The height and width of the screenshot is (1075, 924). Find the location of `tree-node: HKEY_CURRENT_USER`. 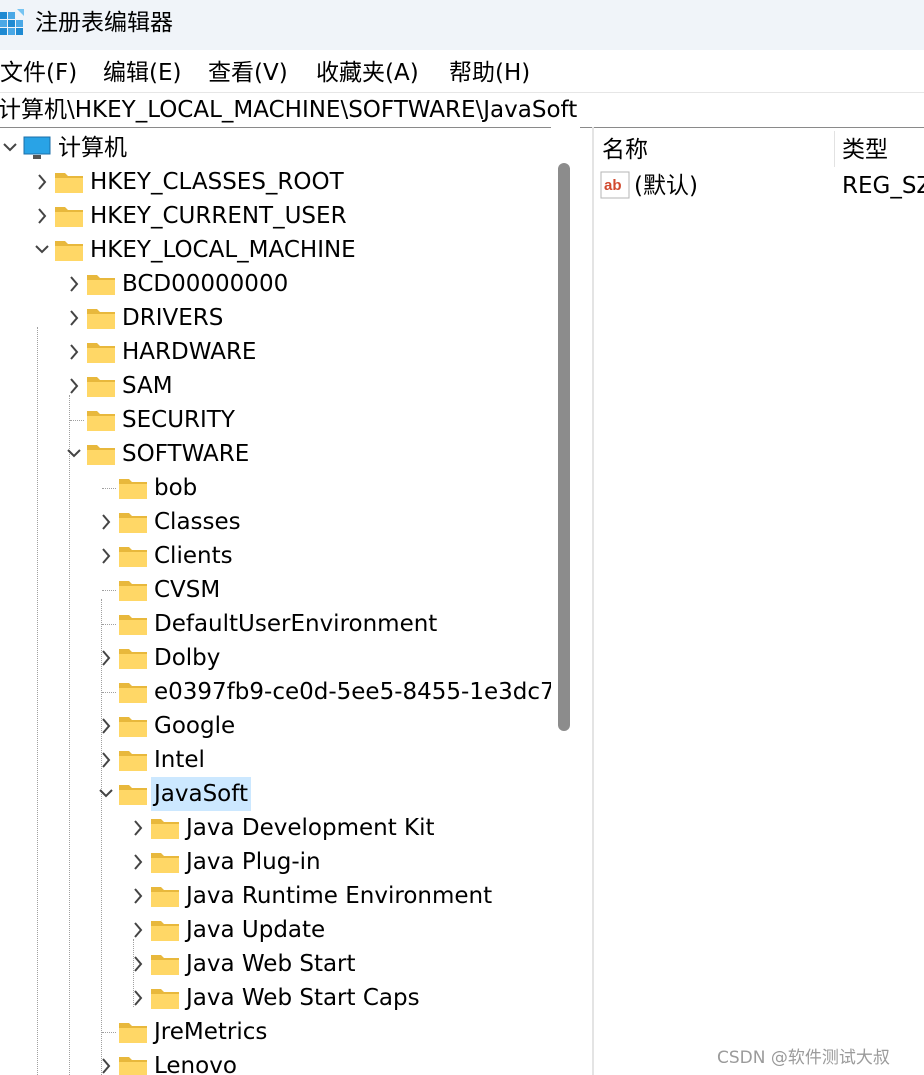

tree-node: HKEY_CURRENT_USER is located at coordinates (280, 216).